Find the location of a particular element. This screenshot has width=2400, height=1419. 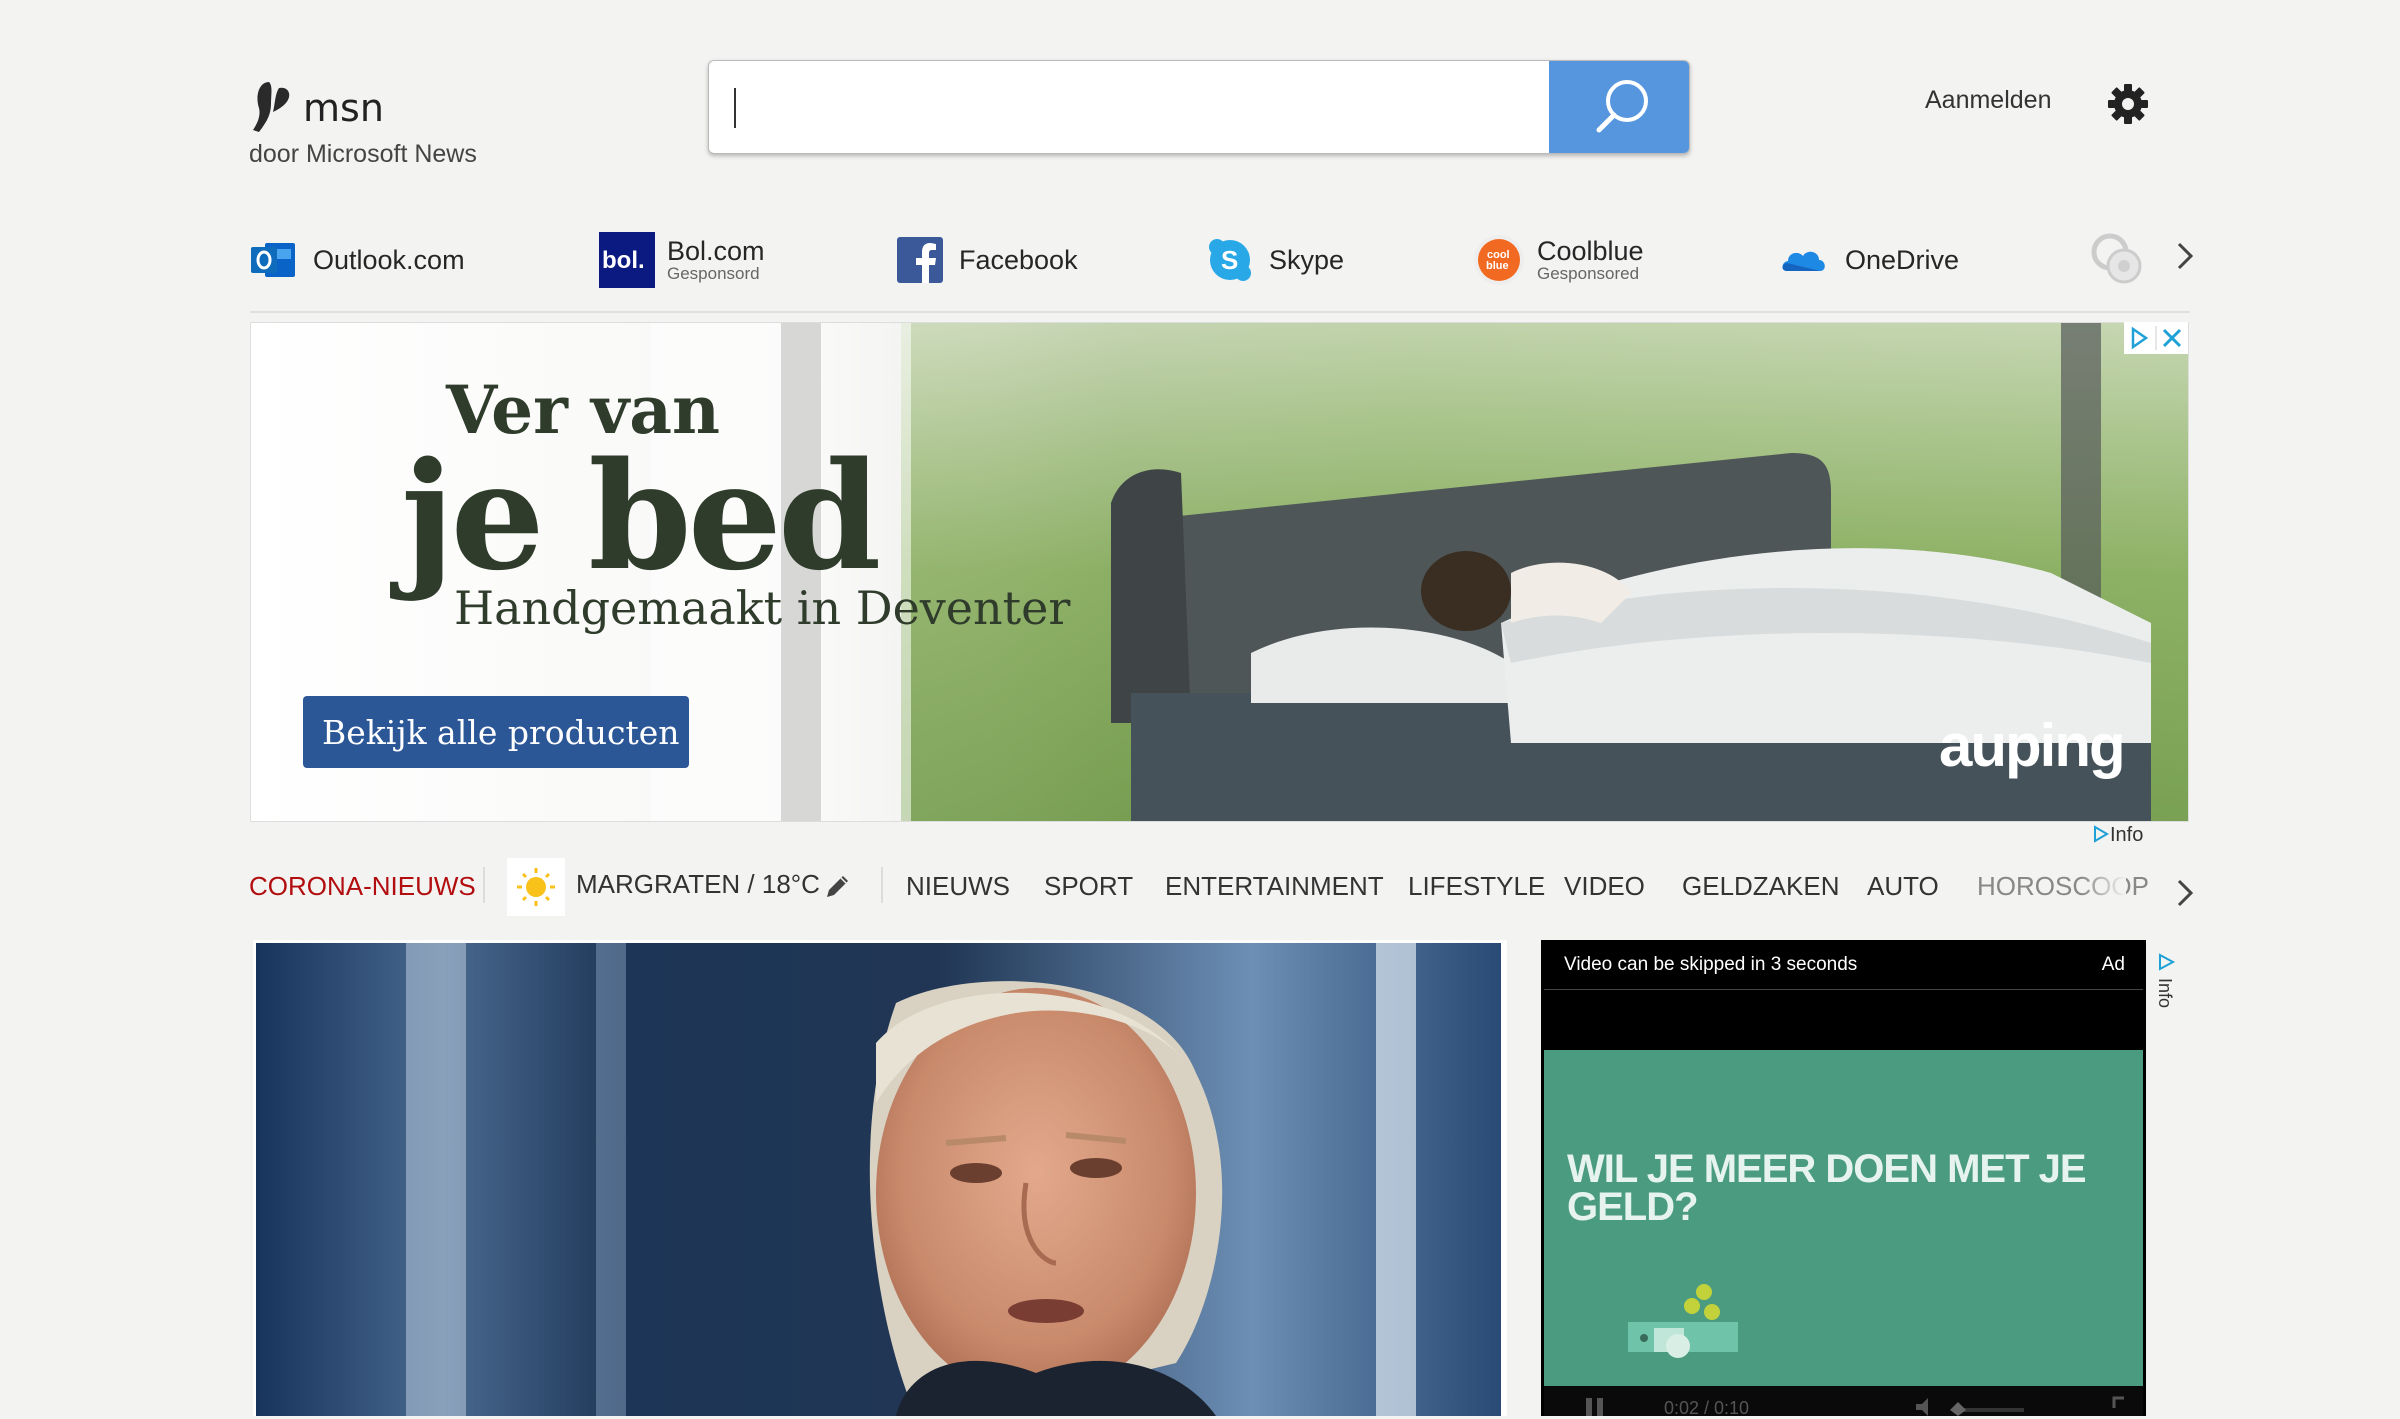

outlook-icon is located at coordinates (273, 260).